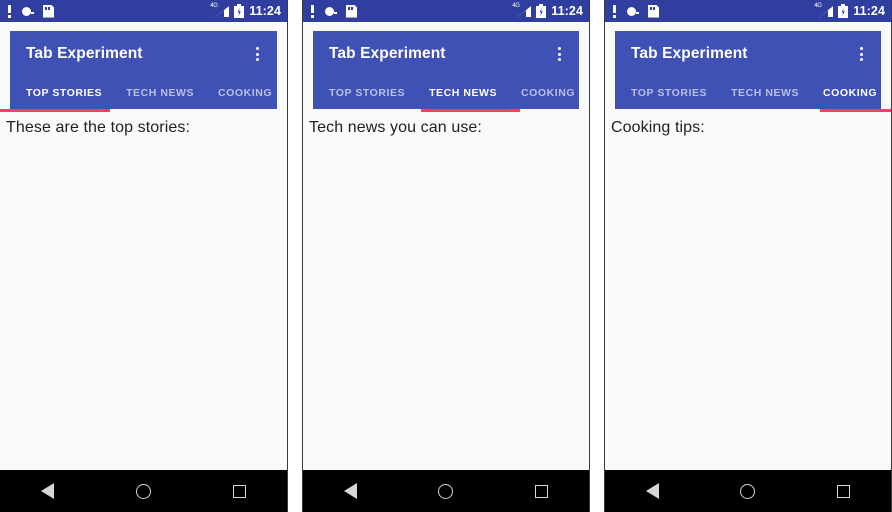 The height and width of the screenshot is (512, 892). What do you see at coordinates (98, 127) in the screenshot?
I see `content-text: These are the top stories:` at bounding box center [98, 127].